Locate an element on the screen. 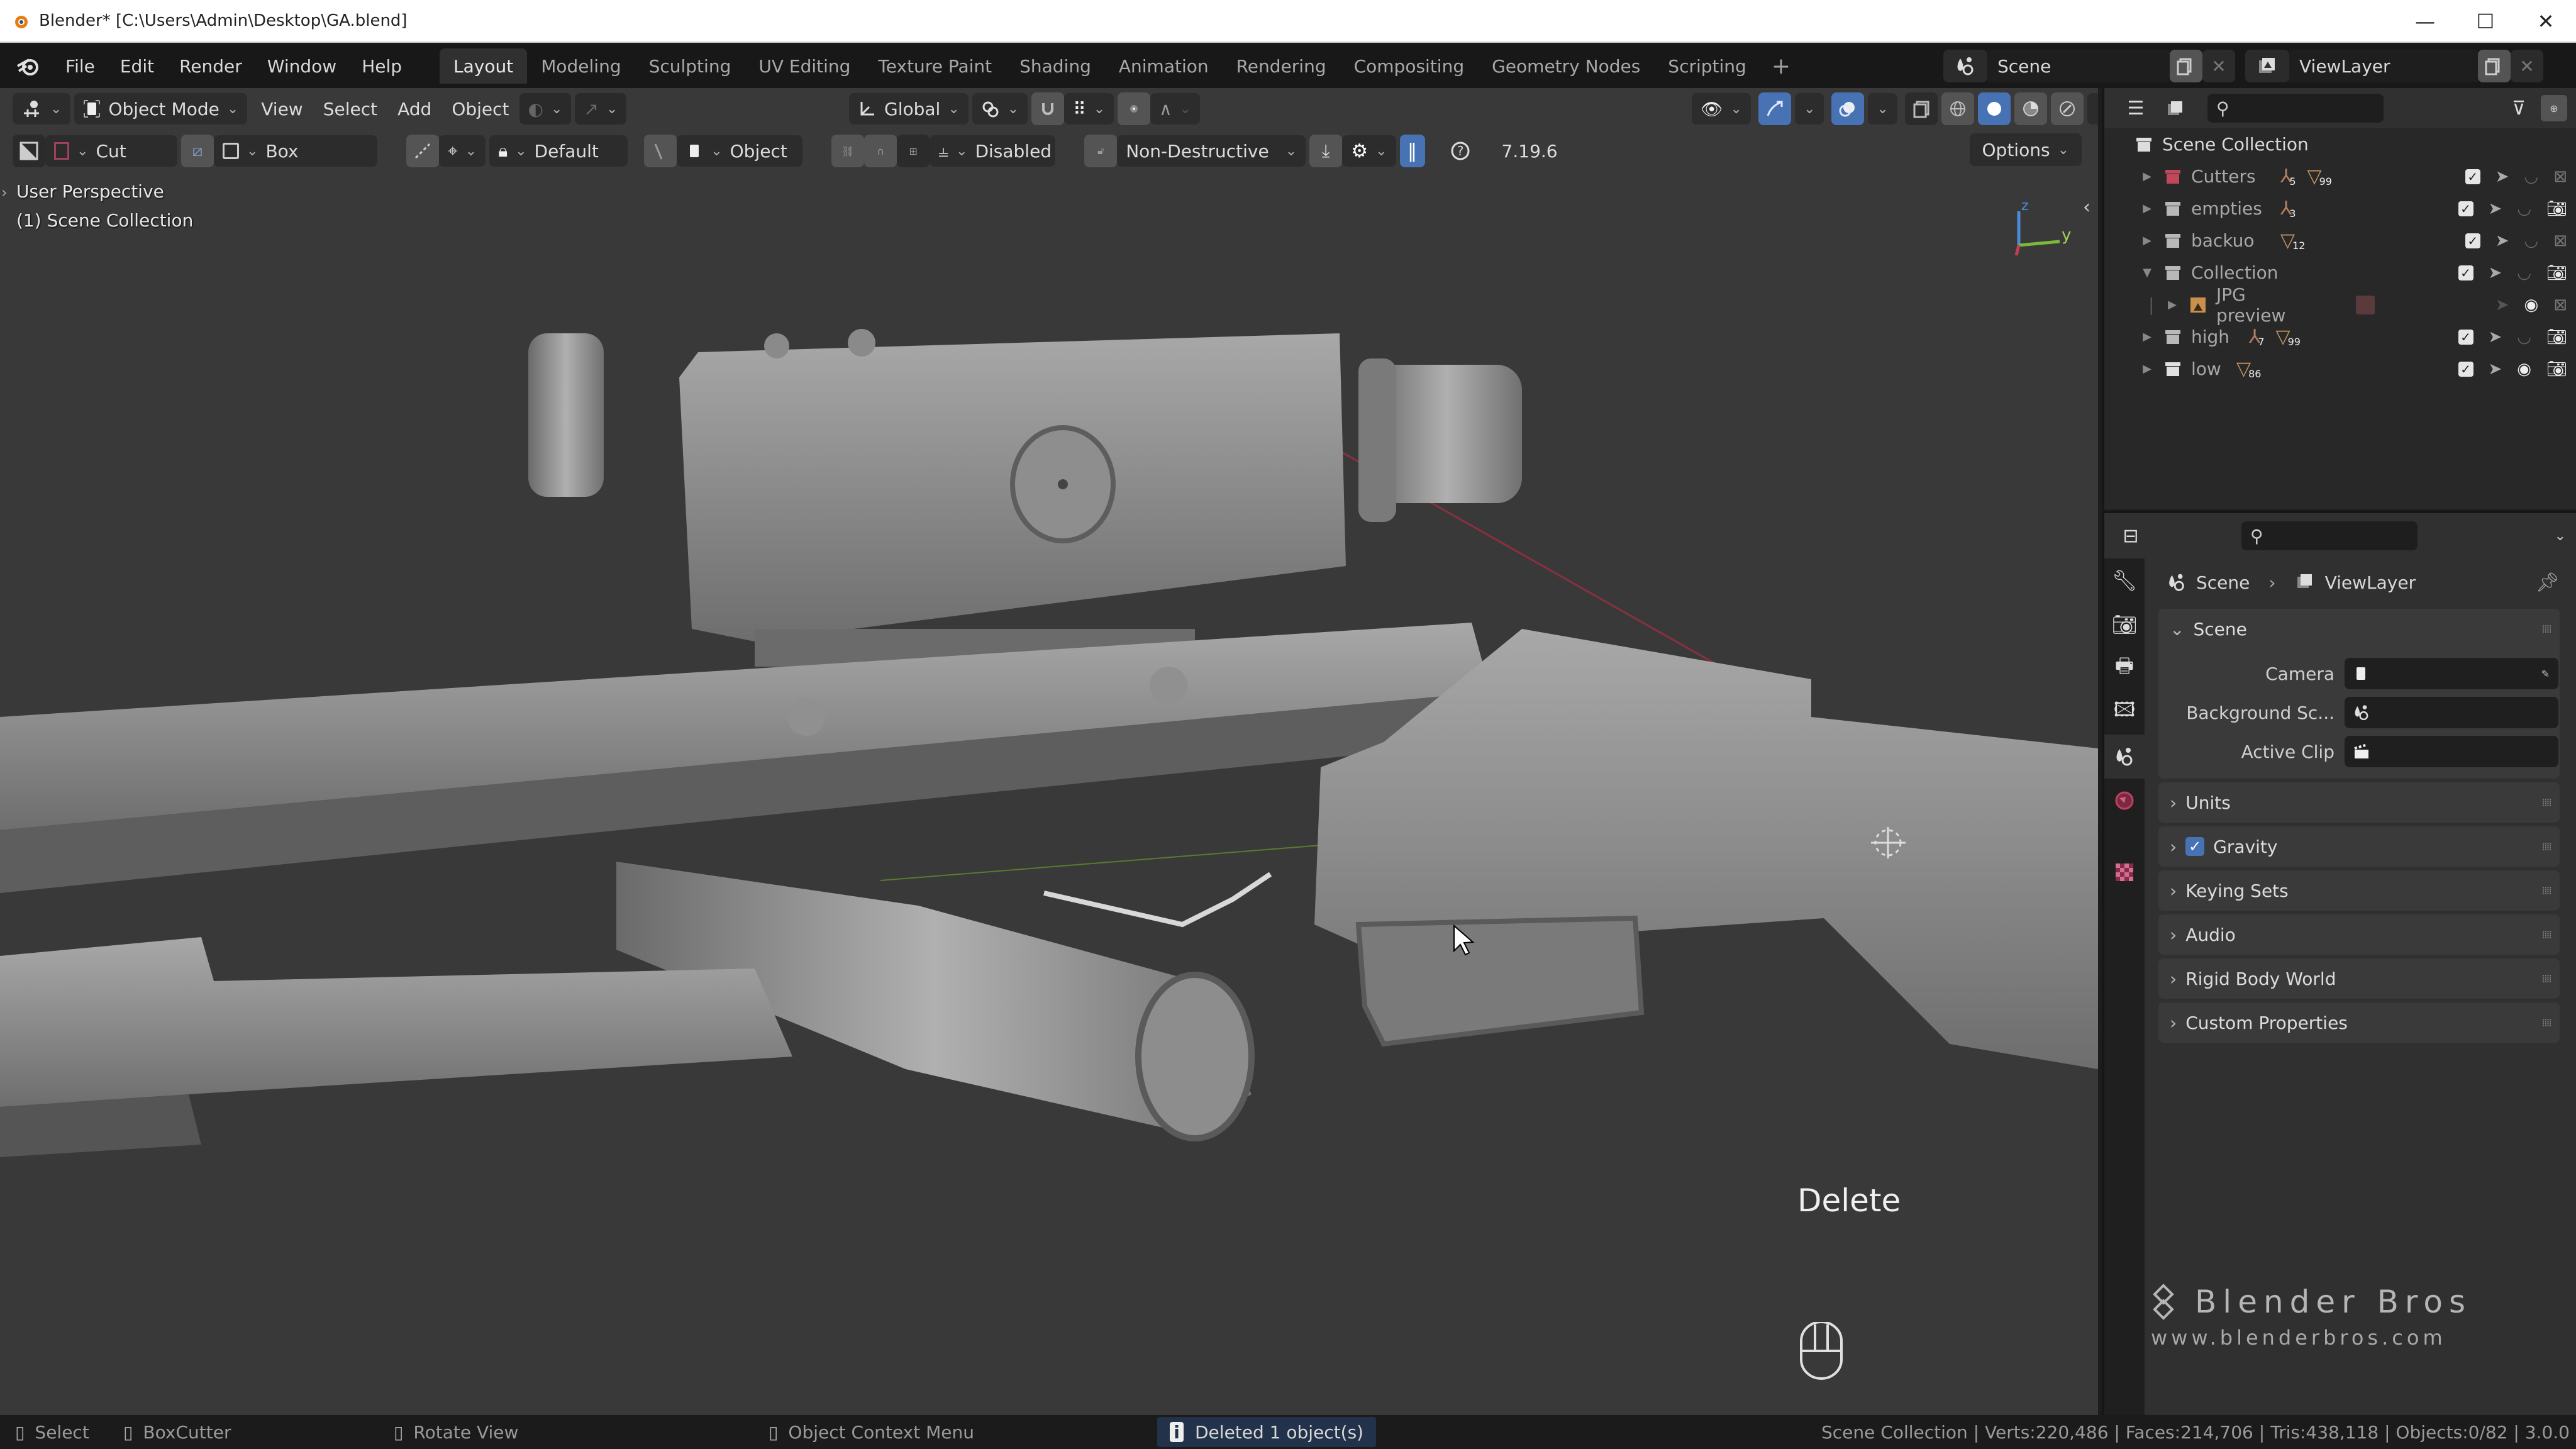 This screenshot has height=1449, width=2576. pivot-point-dropdown: ⌄ is located at coordinates (1000, 109).